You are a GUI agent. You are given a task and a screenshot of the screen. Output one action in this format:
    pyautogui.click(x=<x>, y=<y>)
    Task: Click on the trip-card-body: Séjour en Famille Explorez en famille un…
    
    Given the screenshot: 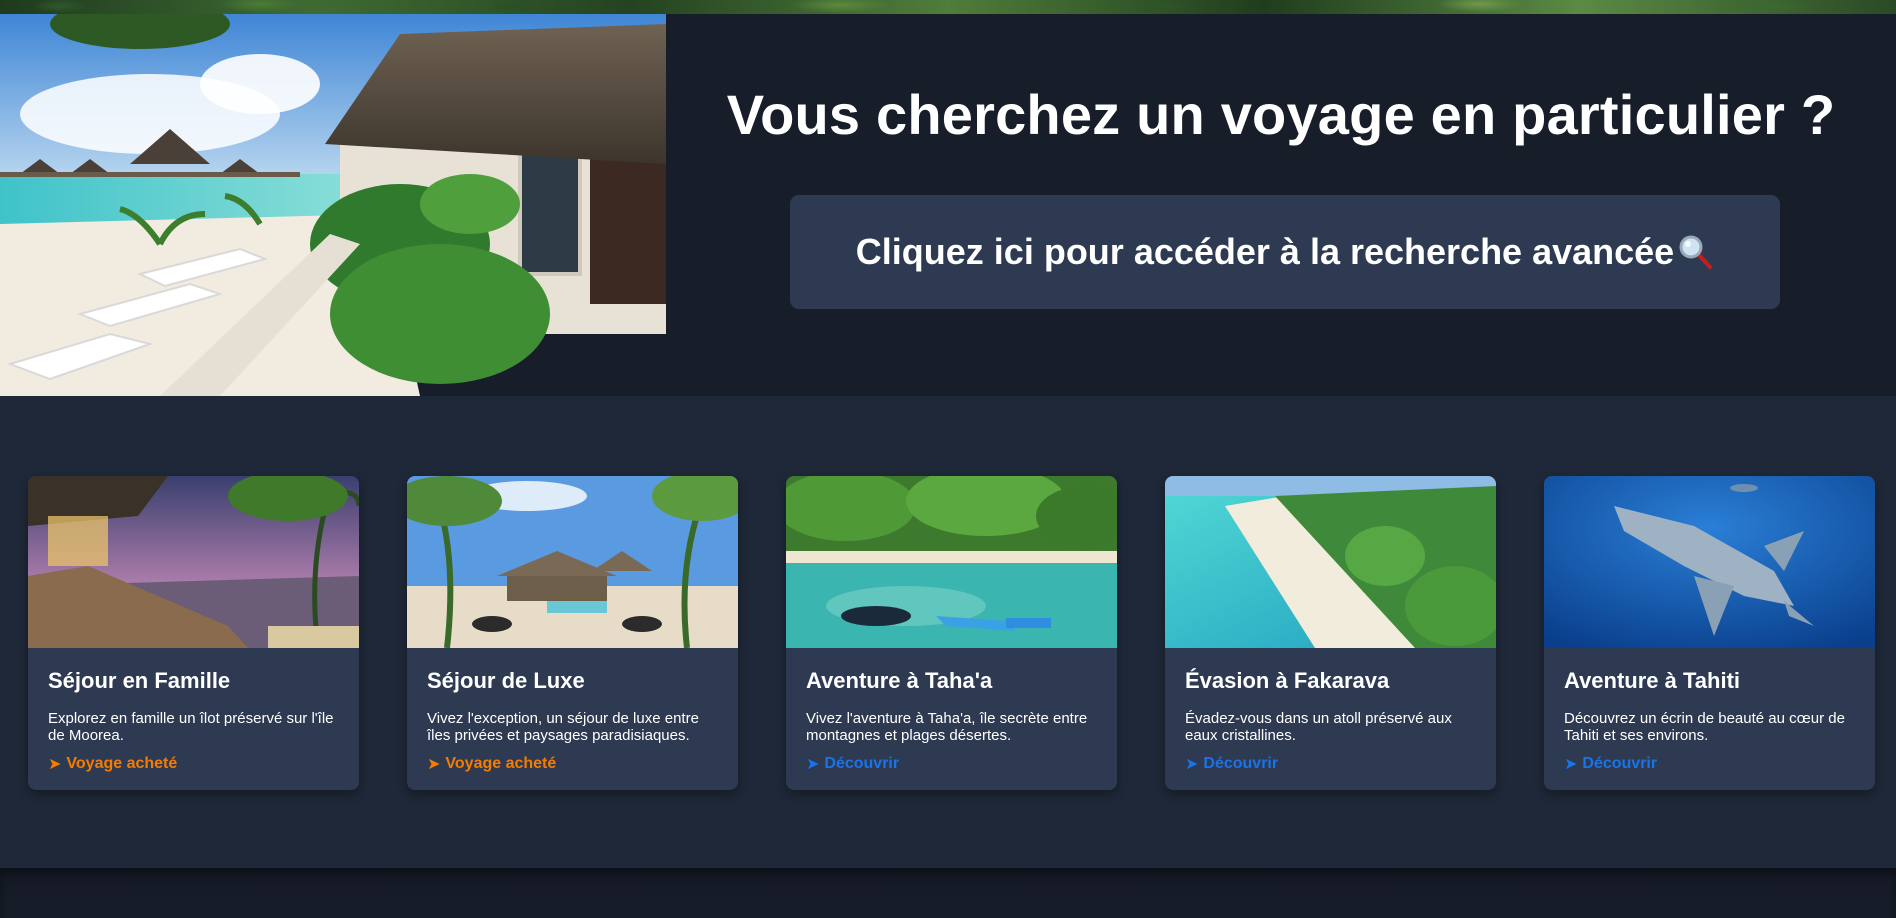 What is the action you would take?
    pyautogui.click(x=193, y=711)
    